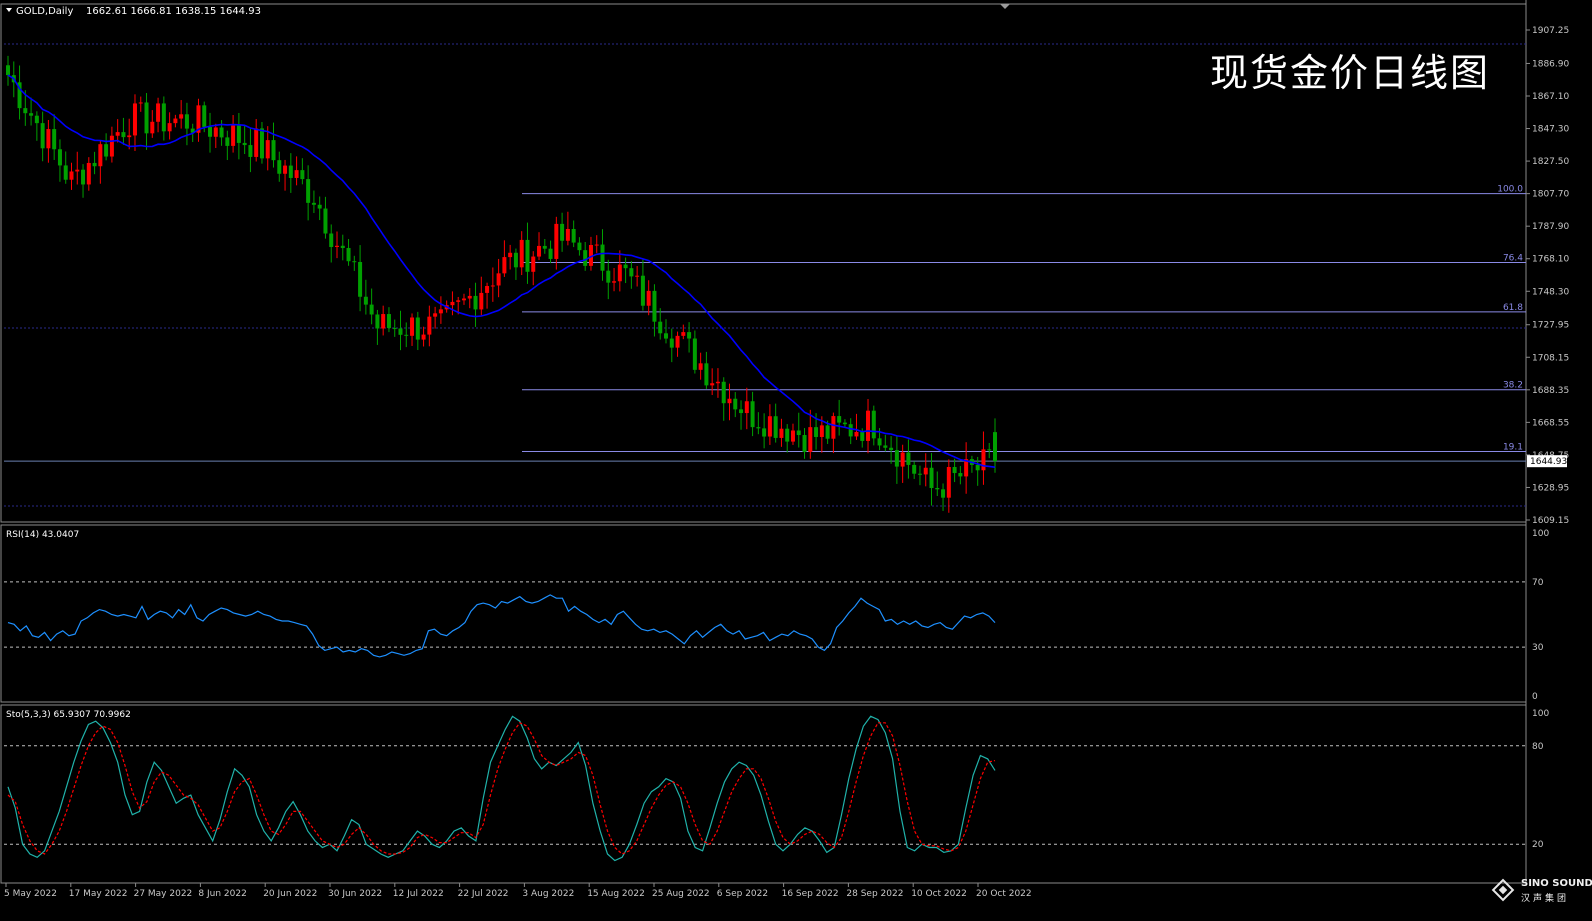  Describe the element at coordinates (173, 11) in the screenshot. I see `ohlc-header: 1662.61 1666.81 1638.15 1644.93` at that location.